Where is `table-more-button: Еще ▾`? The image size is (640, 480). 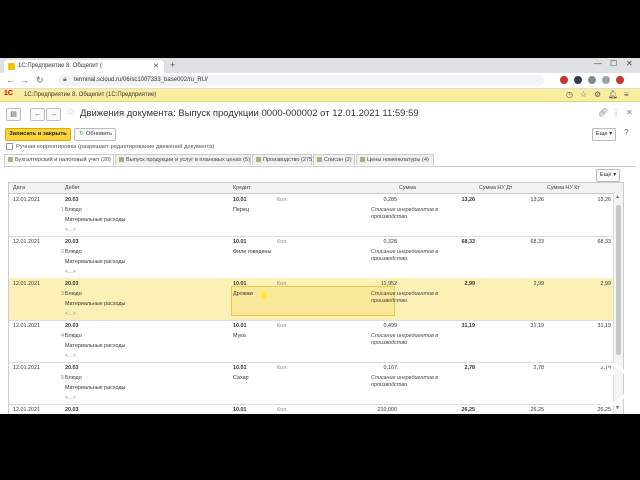
table-more-button: Еще ▾ is located at coordinates (608, 175).